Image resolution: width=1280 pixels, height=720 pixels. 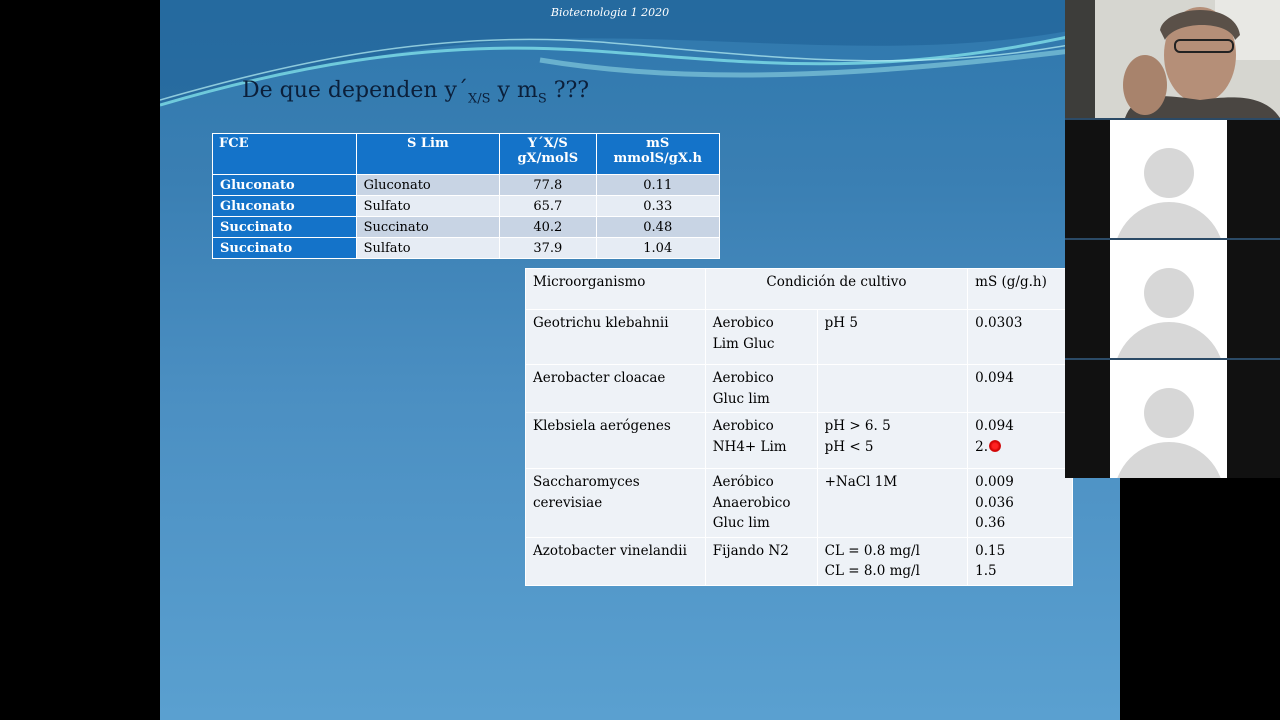 I want to click on cond1-cell: Aerobico NH4+ Lim, so click(x=761, y=440).